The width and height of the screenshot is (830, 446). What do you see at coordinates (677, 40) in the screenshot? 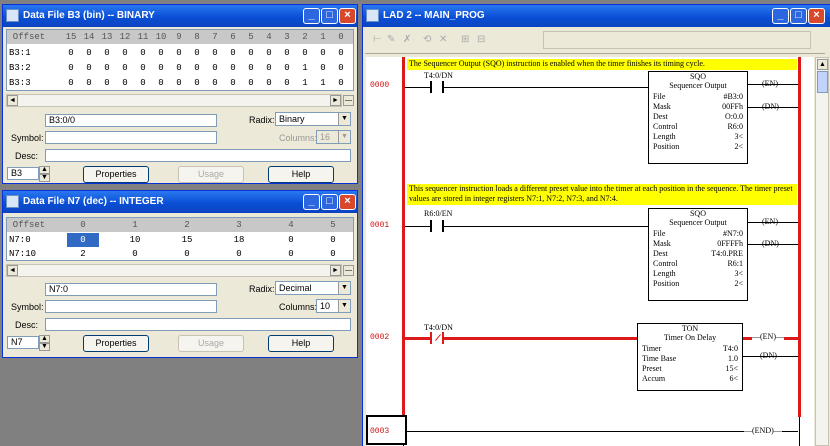
I see `toolbar-address-box` at bounding box center [677, 40].